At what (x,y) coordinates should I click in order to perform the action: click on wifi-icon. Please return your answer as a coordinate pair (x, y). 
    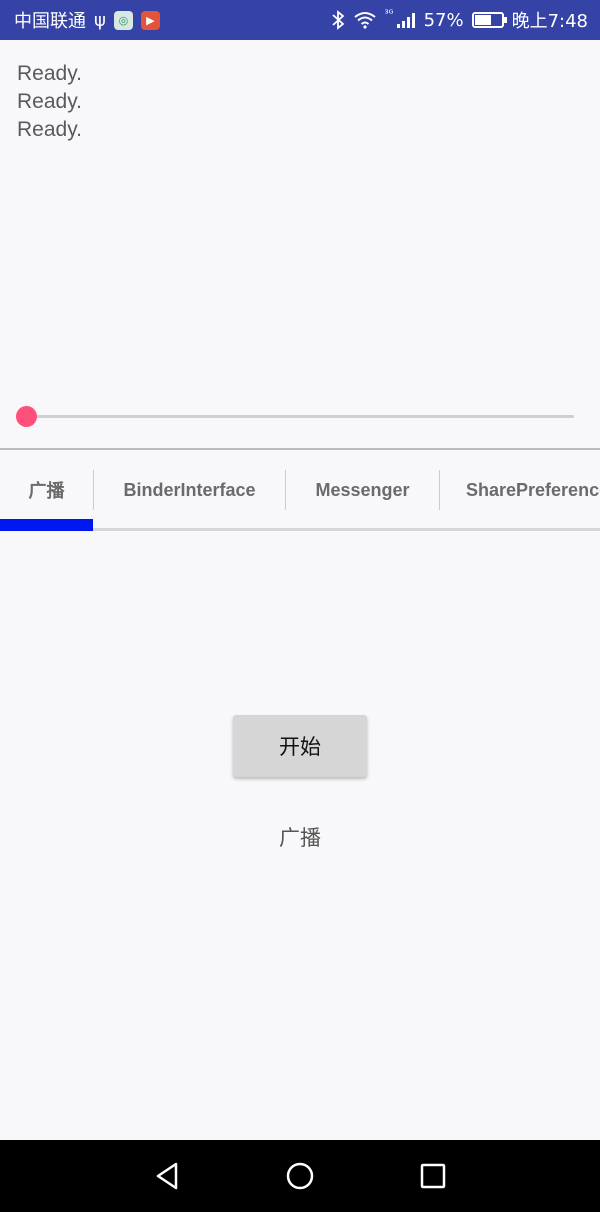
    Looking at the image, I should click on (365, 20).